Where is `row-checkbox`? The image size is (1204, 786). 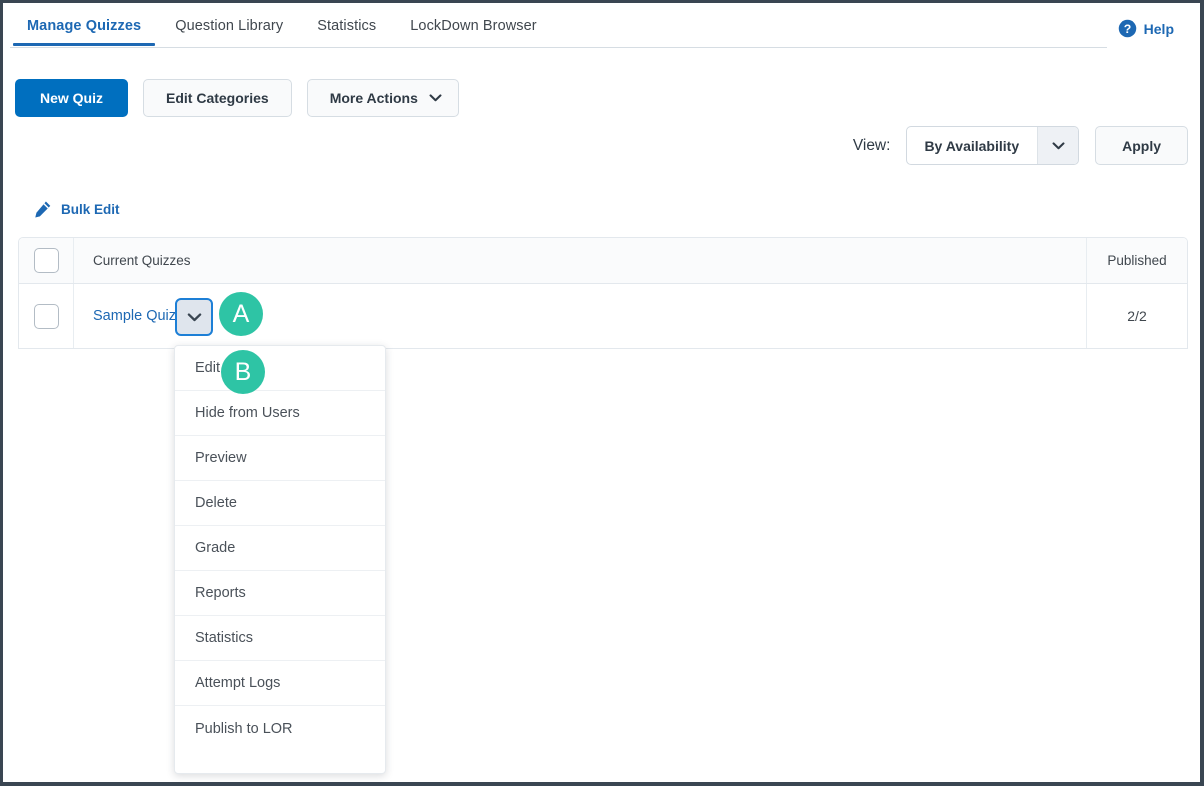
row-checkbox is located at coordinates (46, 316).